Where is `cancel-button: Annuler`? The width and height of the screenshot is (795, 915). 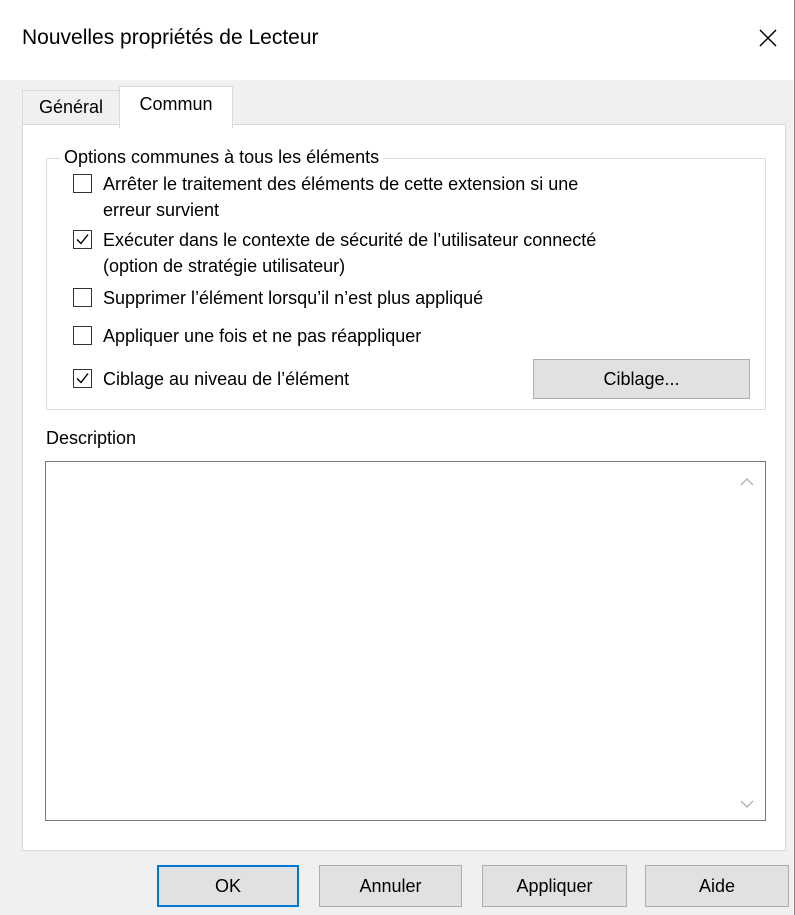 cancel-button: Annuler is located at coordinates (390, 886).